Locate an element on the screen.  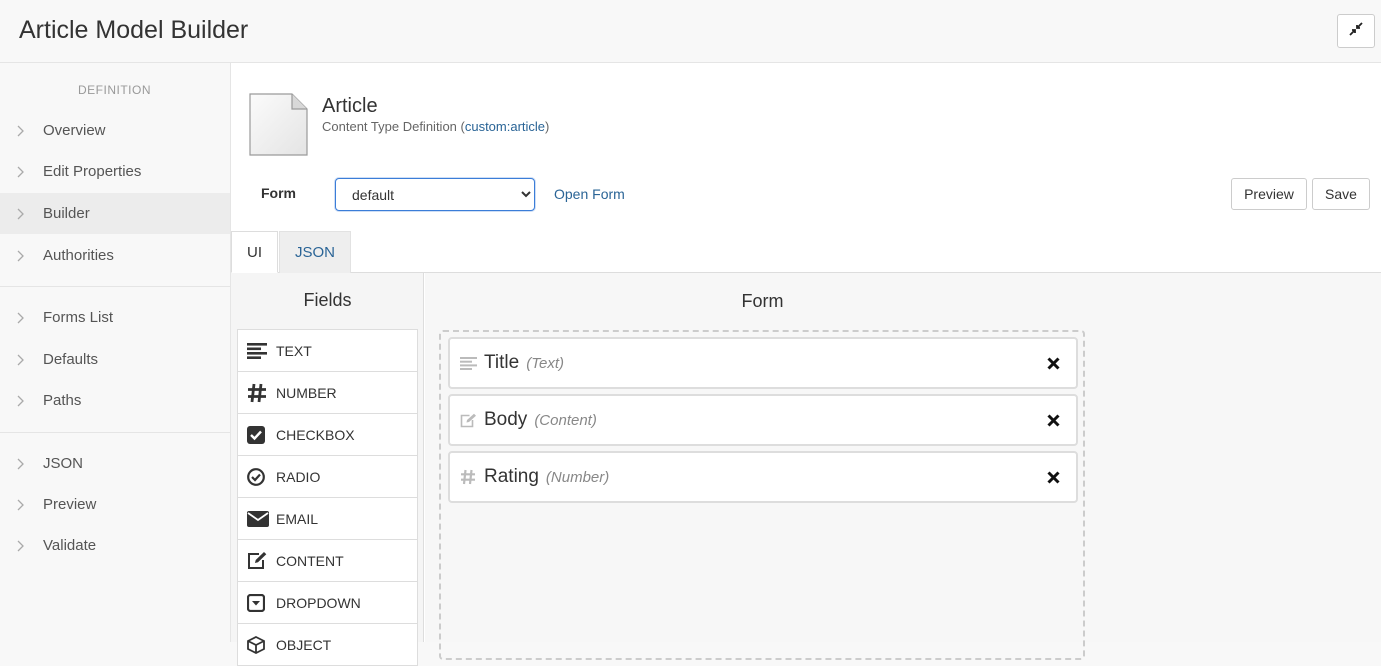
sidebar-item-edit-properties: Edit Properties is located at coordinates (115, 171).